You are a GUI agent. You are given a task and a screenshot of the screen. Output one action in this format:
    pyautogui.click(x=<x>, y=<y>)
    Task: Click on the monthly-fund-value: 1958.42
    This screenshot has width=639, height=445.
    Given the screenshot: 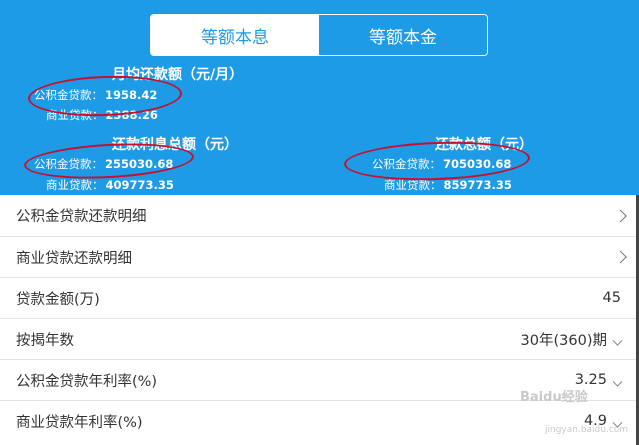 What is the action you would take?
    pyautogui.click(x=131, y=95)
    